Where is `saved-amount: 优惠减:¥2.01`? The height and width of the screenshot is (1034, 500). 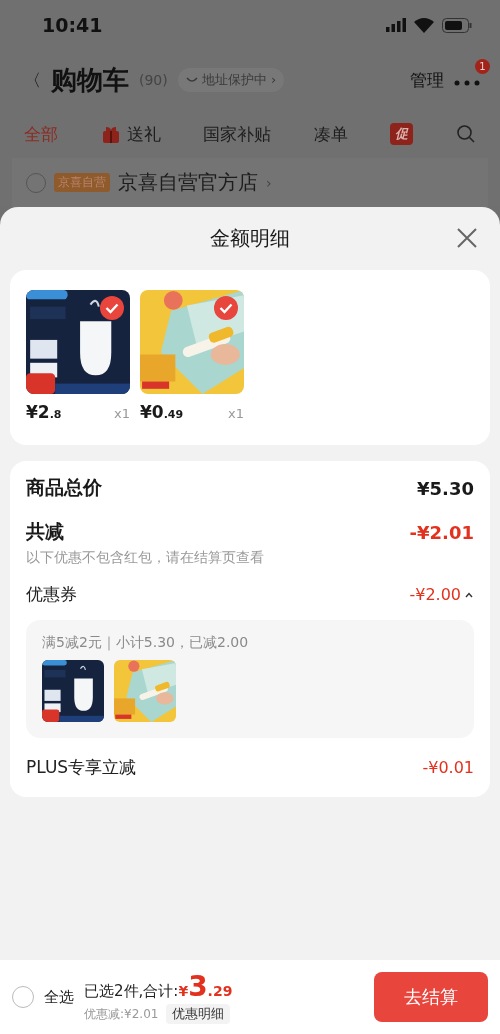 saved-amount: 优惠减:¥2.01 is located at coordinates (121, 1014).